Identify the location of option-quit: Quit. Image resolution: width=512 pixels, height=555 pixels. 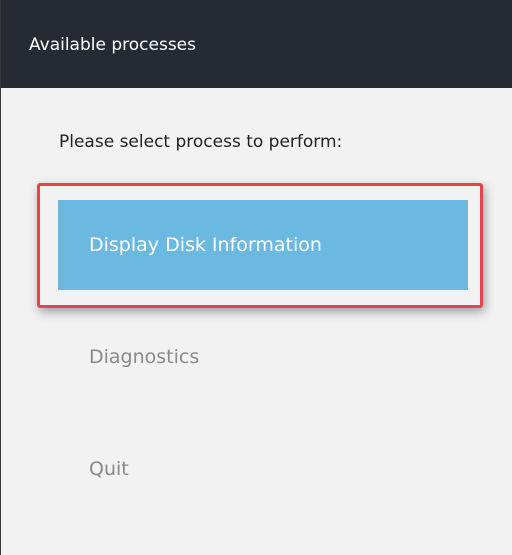
(263, 469).